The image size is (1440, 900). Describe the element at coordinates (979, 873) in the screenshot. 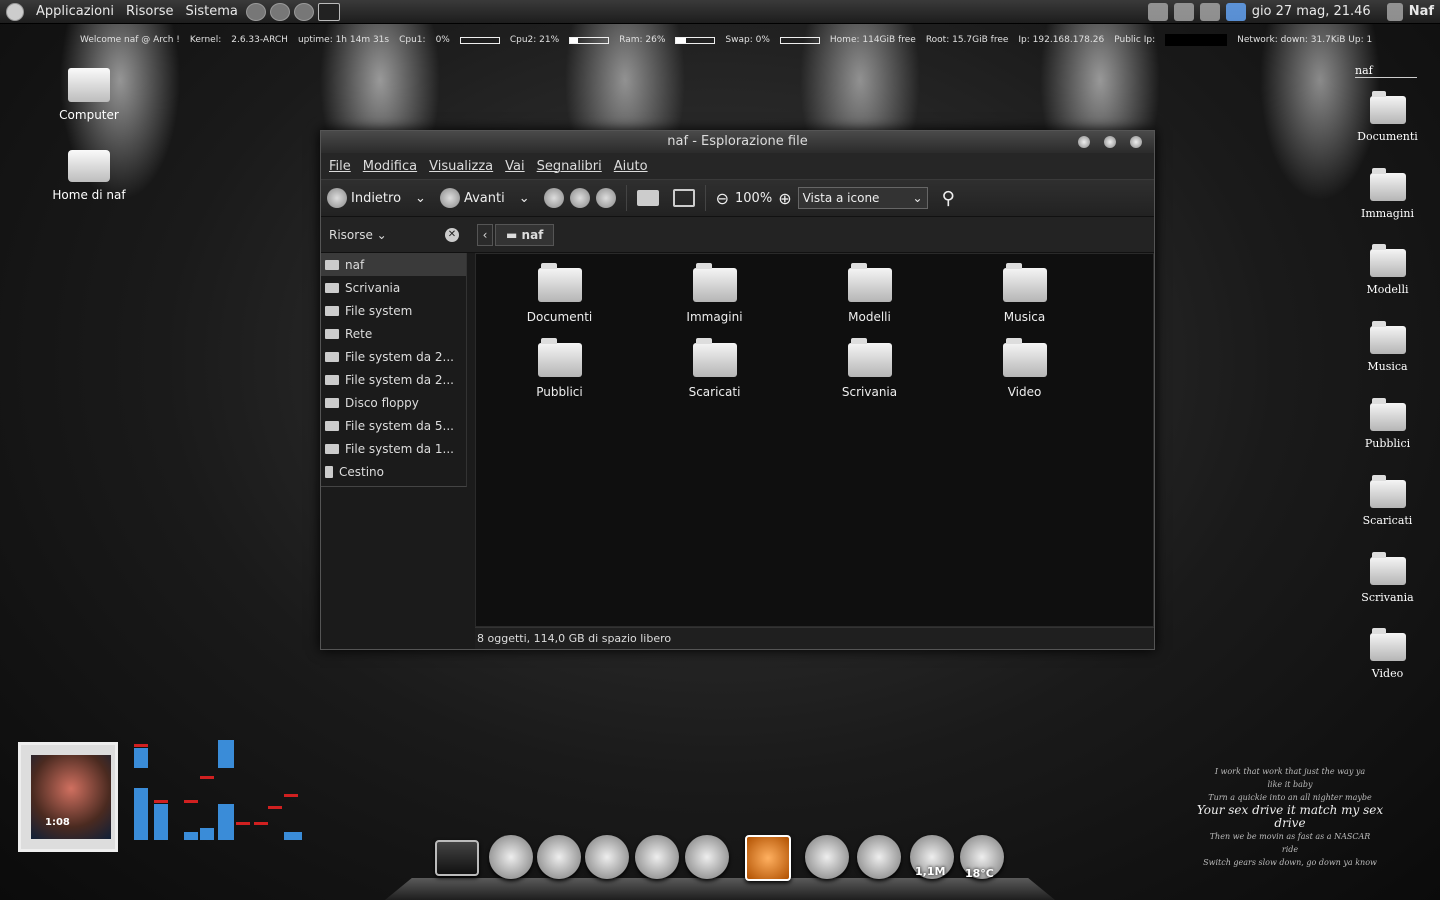

I see `weather-temperature: 18°C` at that location.